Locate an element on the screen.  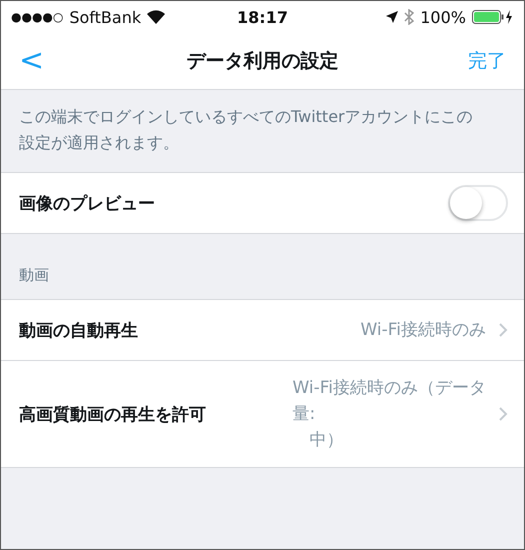
carrier-name: SoftBank is located at coordinates (105, 17).